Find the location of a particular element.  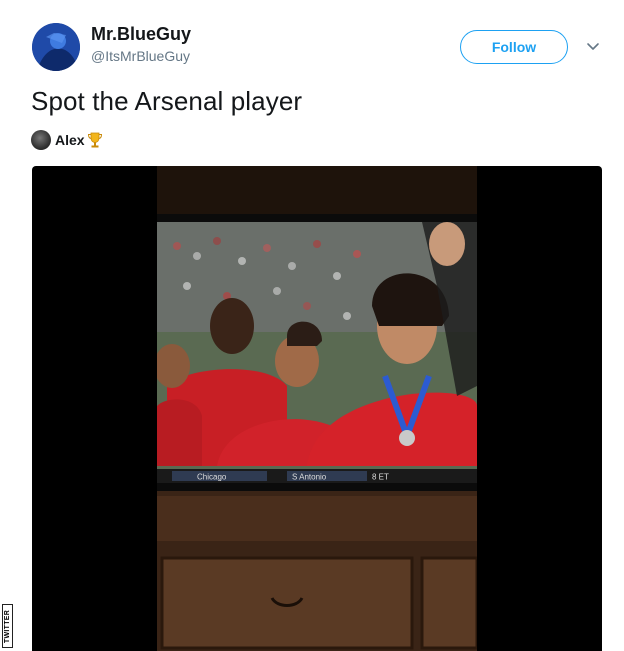

avatar-image is located at coordinates (56, 47).